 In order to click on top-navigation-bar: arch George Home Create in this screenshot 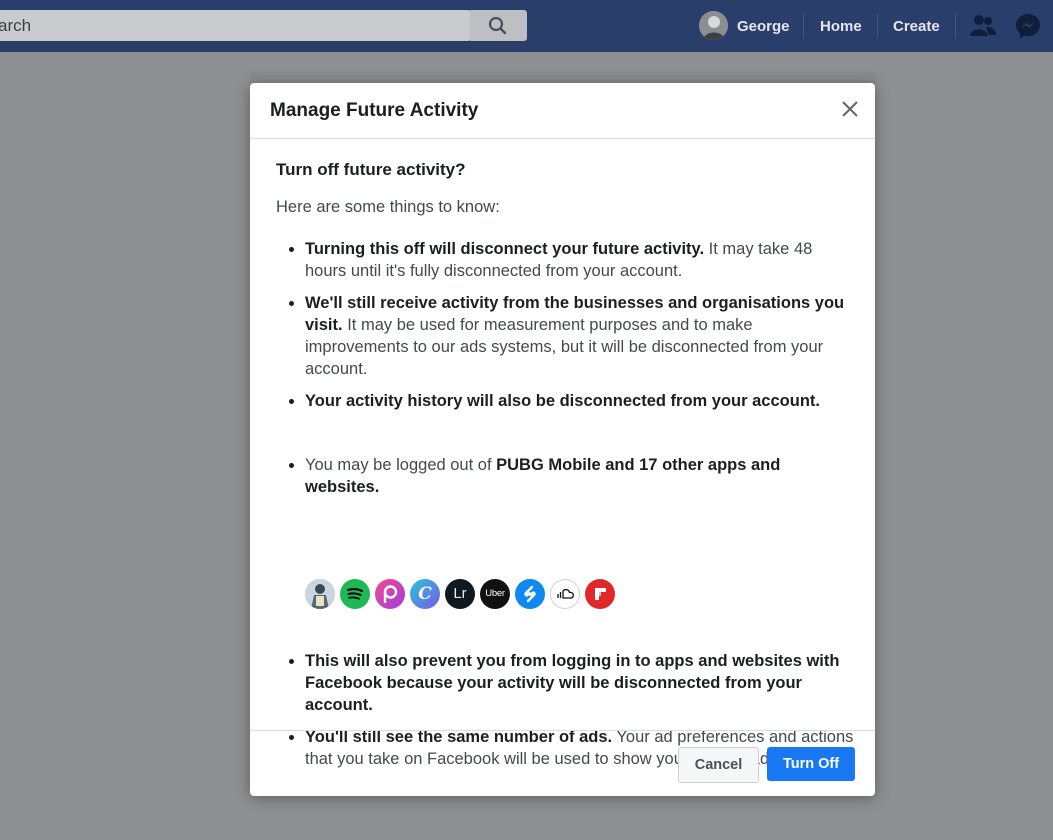, I will do `click(526, 26)`.